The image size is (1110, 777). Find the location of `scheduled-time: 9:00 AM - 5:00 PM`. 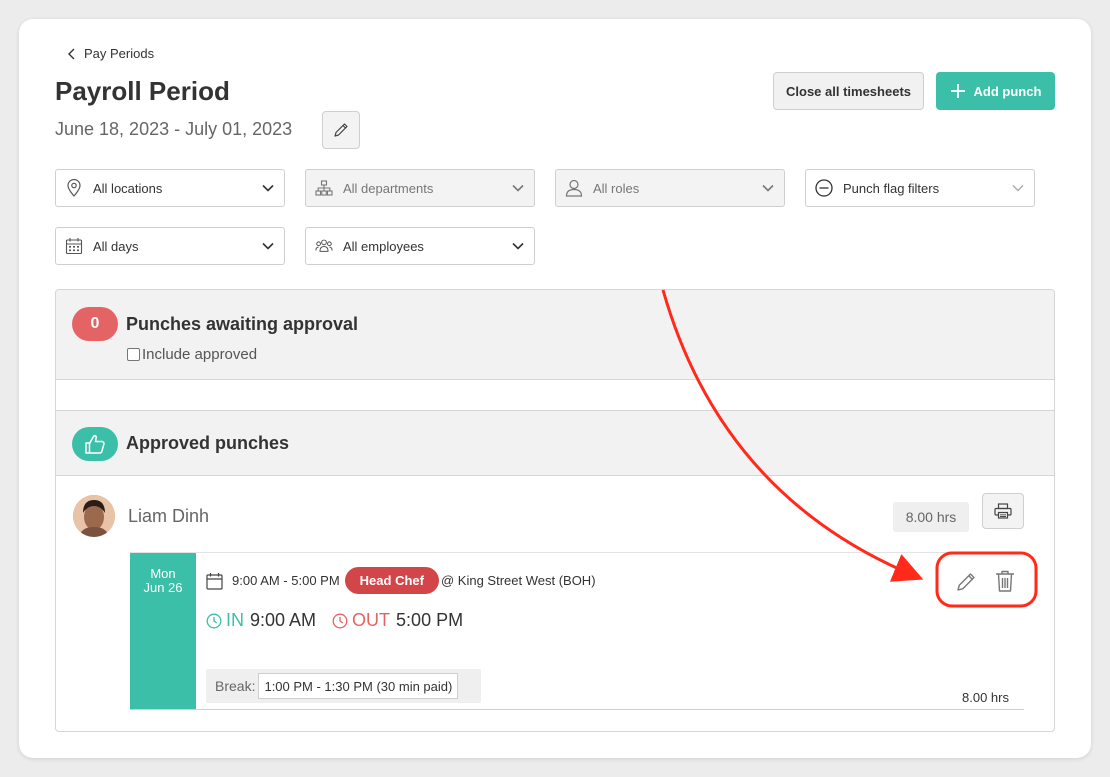

scheduled-time: 9:00 AM - 5:00 PM is located at coordinates (286, 580).